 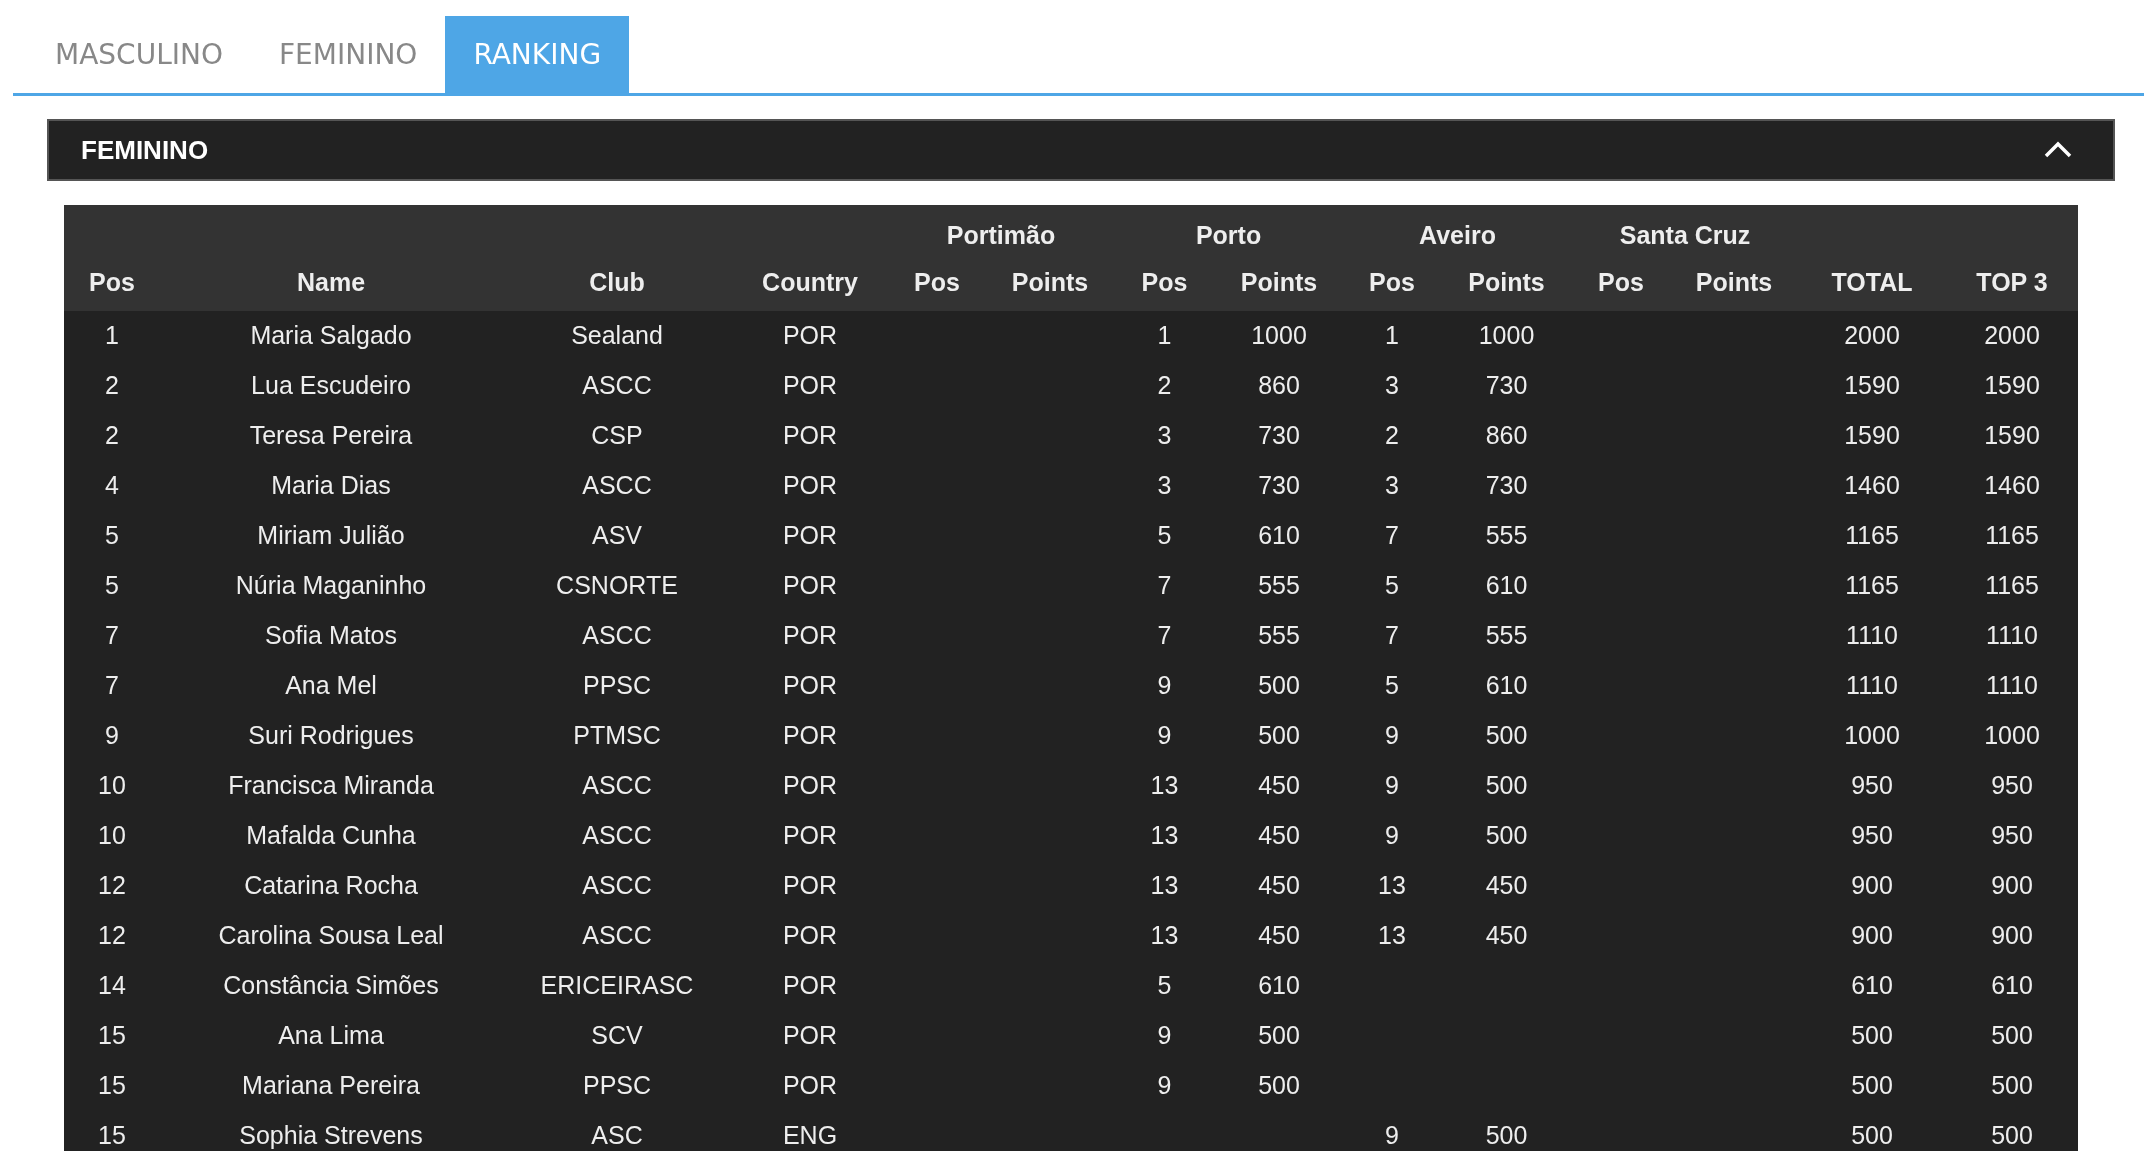 I want to click on column-header: TOTAL, so click(x=1872, y=281).